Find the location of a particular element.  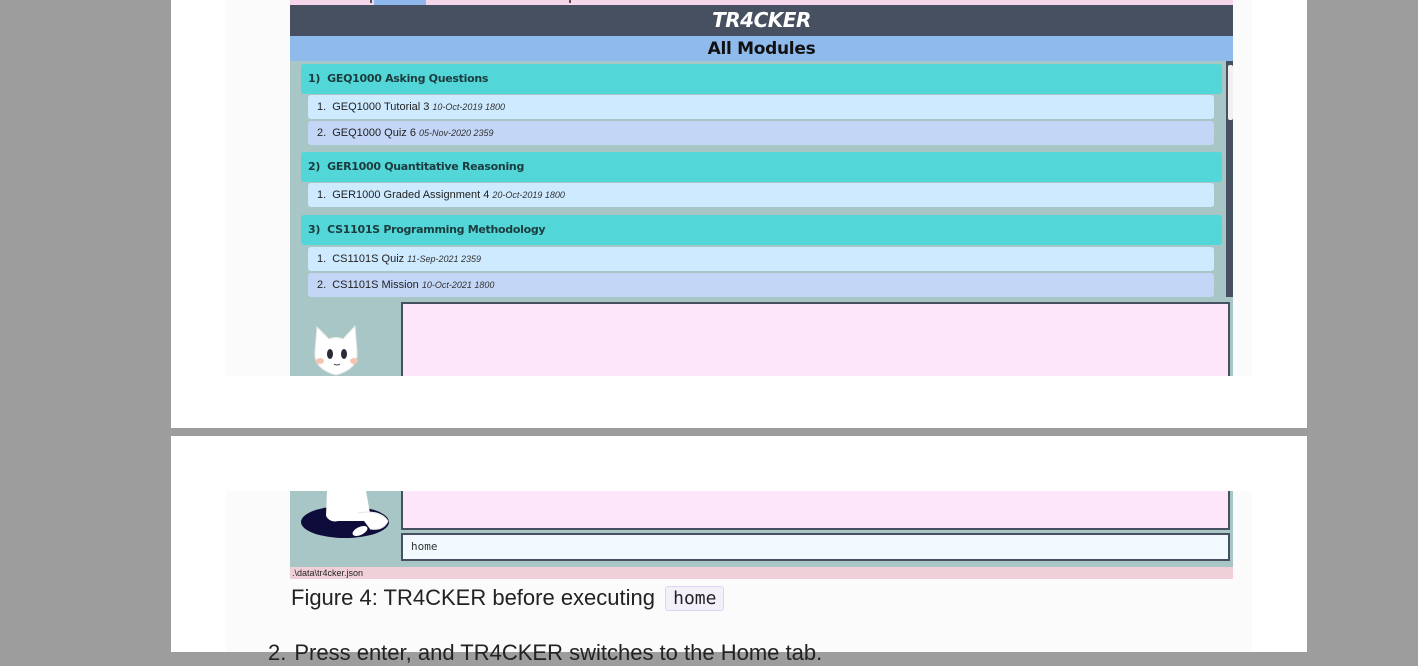

step-number: 2. is located at coordinates (277, 652).